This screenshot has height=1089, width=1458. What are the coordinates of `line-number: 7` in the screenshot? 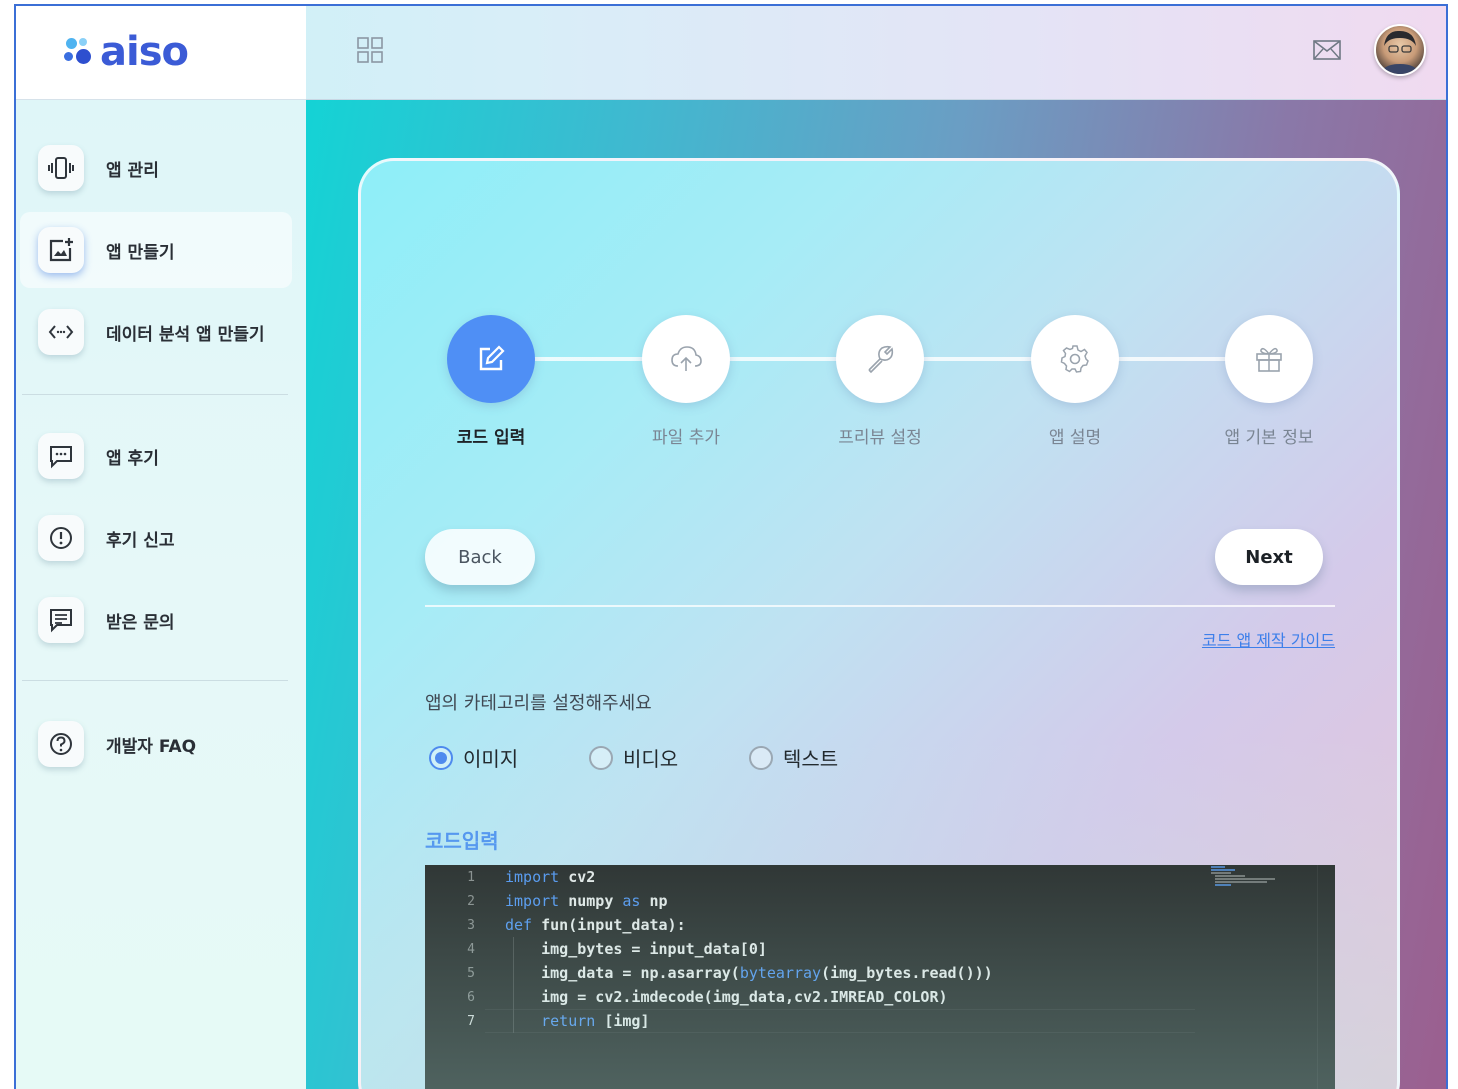 It's located at (471, 1021).